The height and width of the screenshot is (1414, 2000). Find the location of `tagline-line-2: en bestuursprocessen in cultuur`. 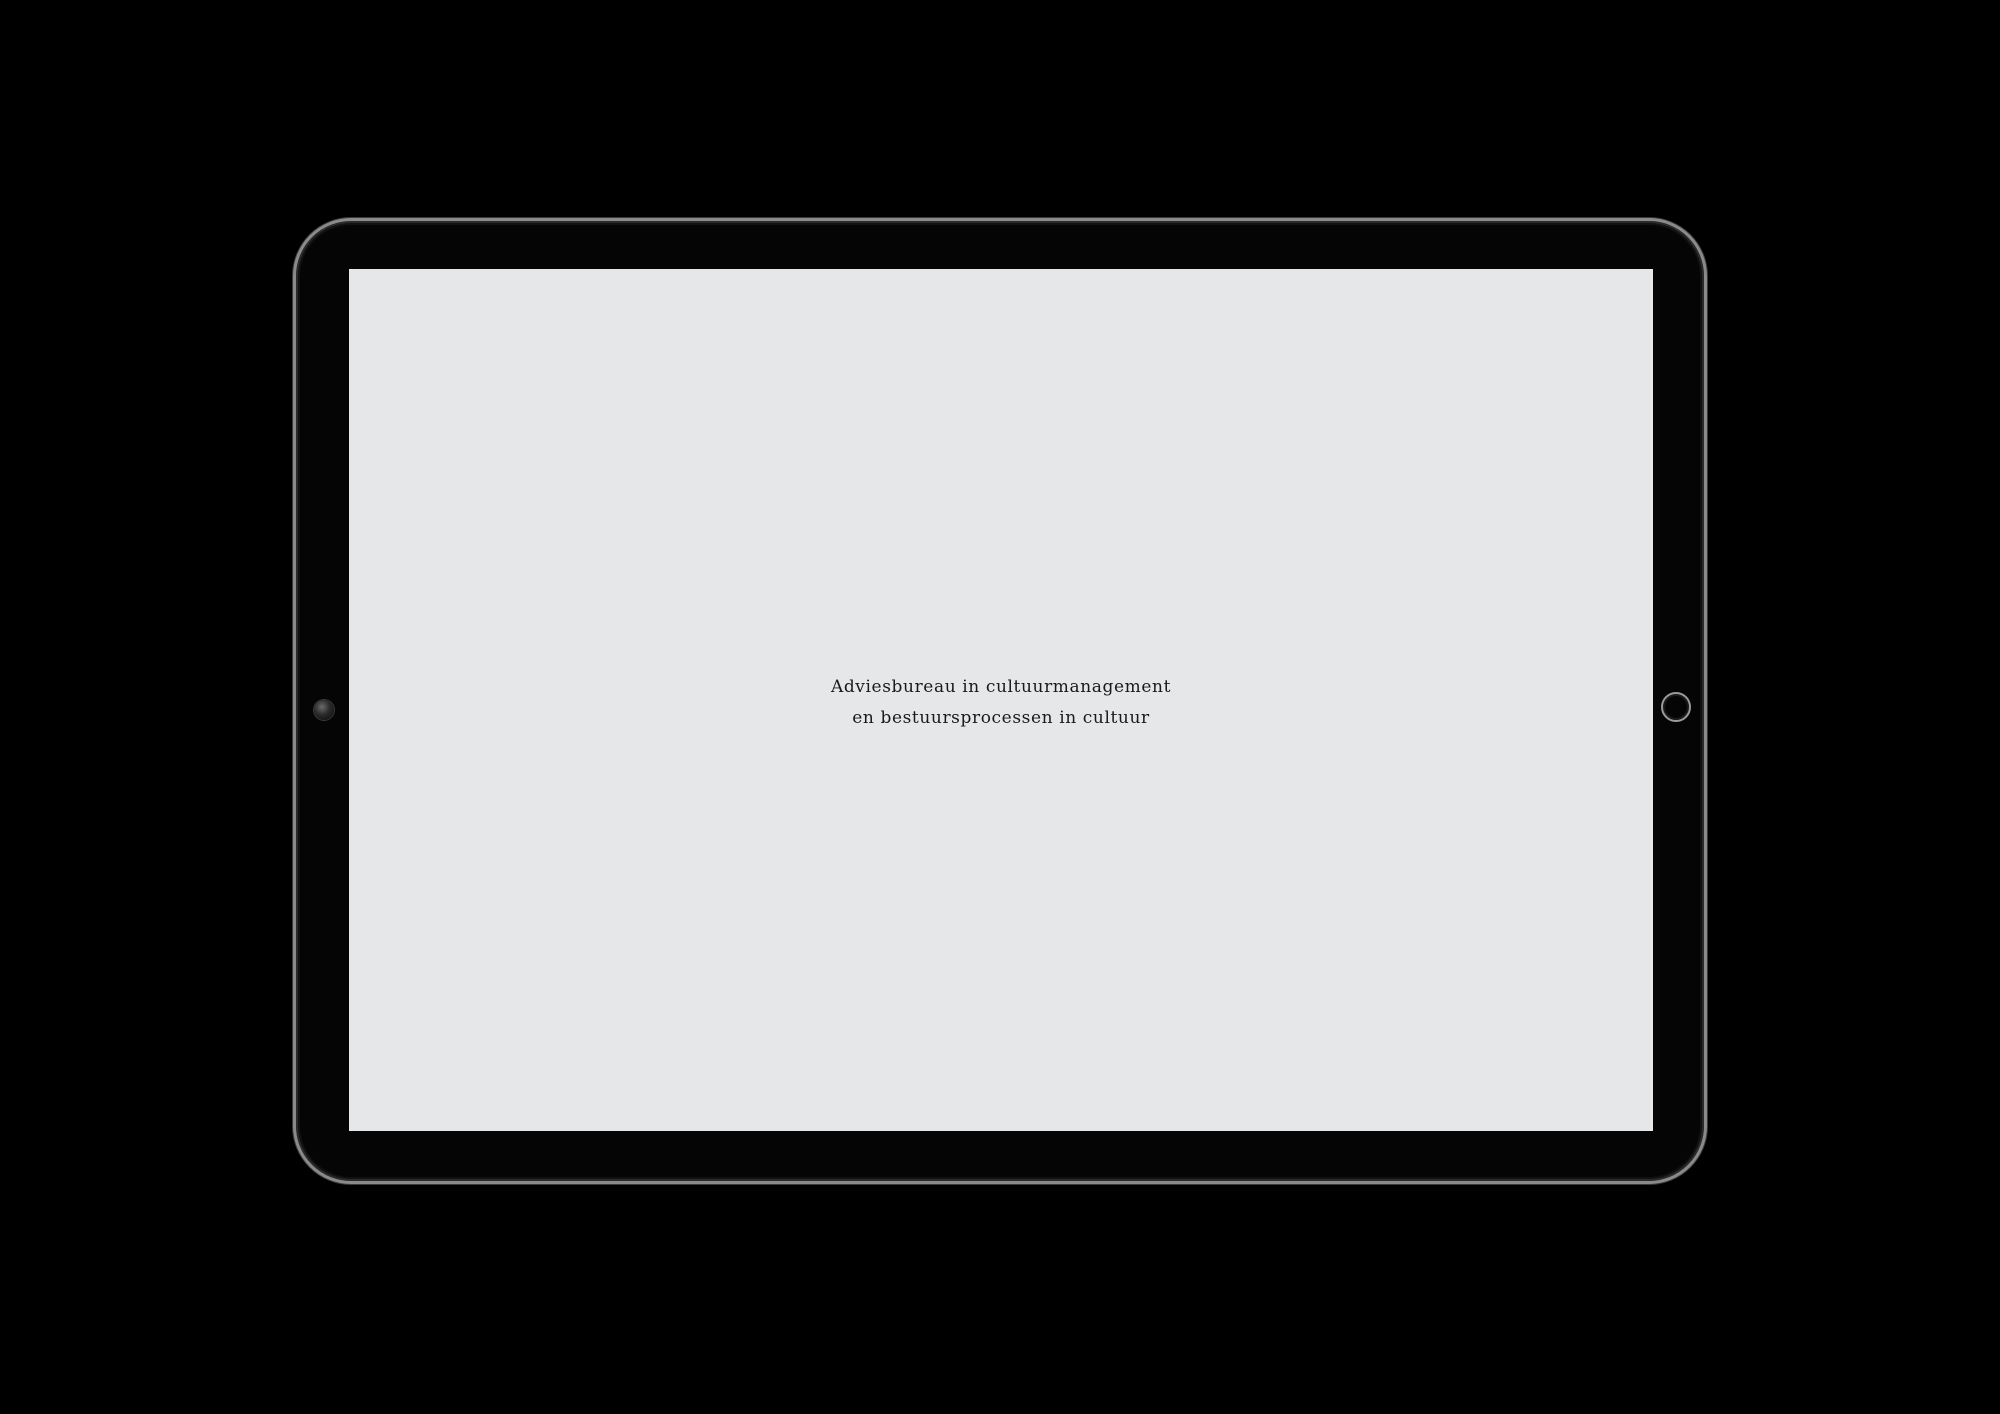

tagline-line-2: en bestuursprocessen in cultuur is located at coordinates (1001, 718).